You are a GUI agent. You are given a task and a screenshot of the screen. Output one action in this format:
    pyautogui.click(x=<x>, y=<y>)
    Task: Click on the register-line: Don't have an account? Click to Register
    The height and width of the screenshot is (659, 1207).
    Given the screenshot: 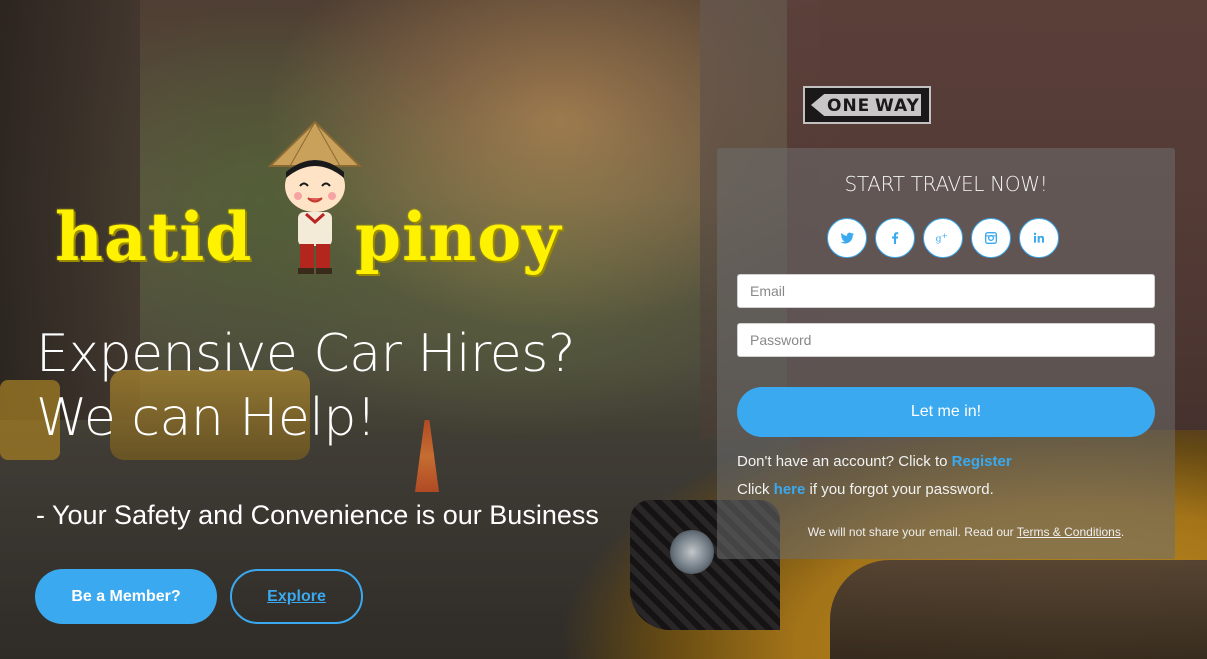 What is the action you would take?
    pyautogui.click(x=874, y=461)
    